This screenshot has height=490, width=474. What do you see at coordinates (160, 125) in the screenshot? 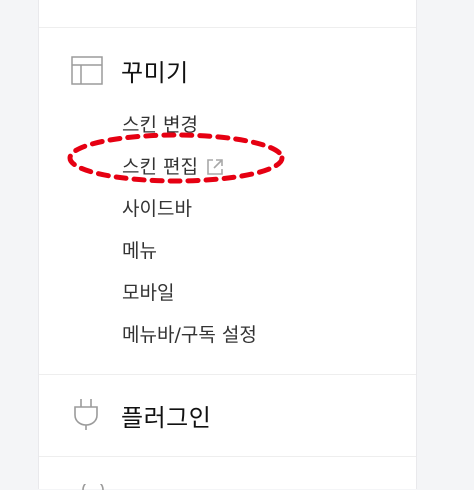
I see `menu-item-label: 스킨 변경` at bounding box center [160, 125].